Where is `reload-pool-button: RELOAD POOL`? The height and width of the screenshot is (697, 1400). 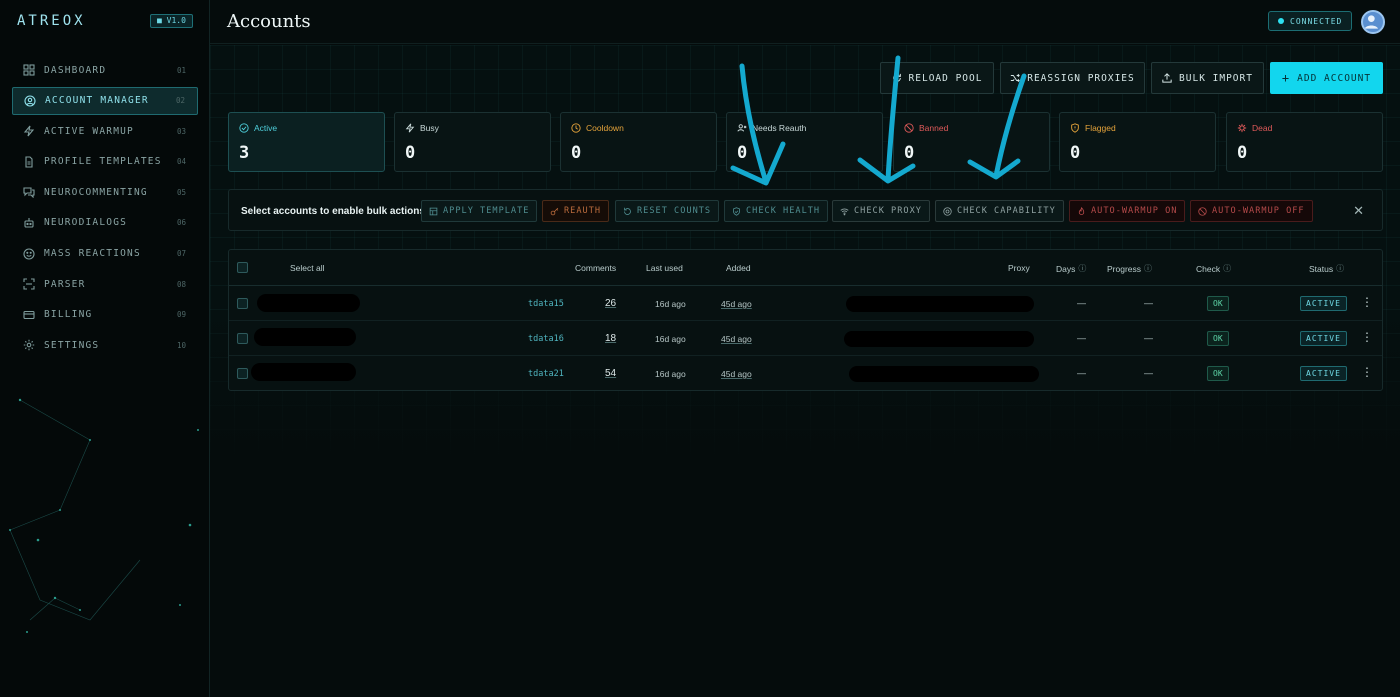
reload-pool-button: RELOAD POOL is located at coordinates (937, 78).